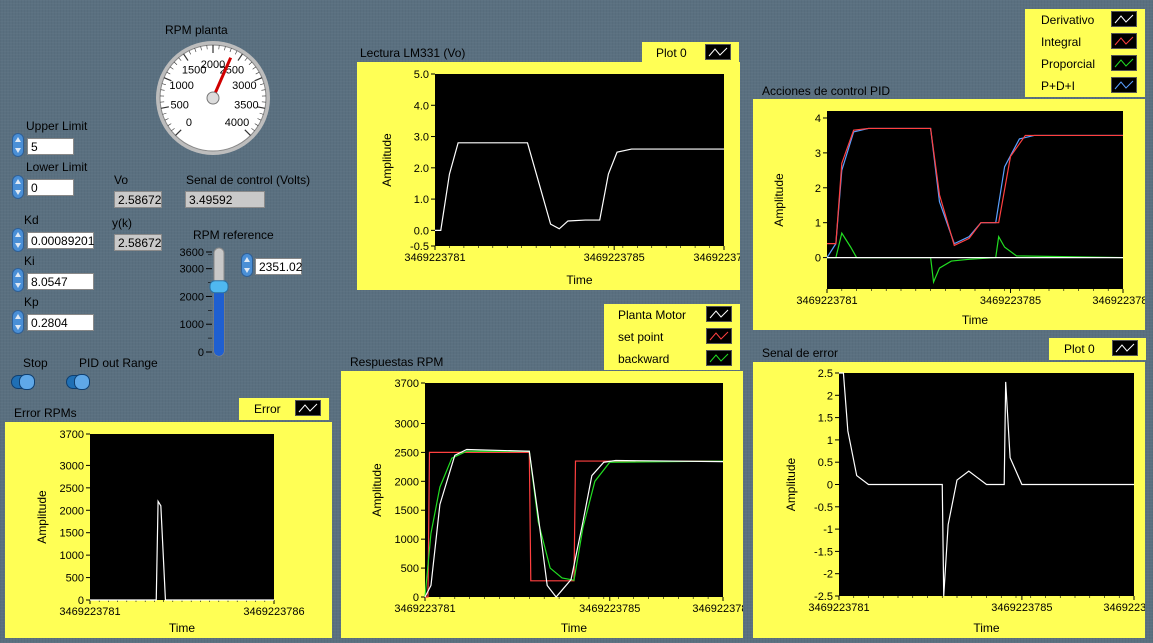 This screenshot has width=1153, height=643. I want to click on legend-item-label: Derivativo, so click(1068, 20).